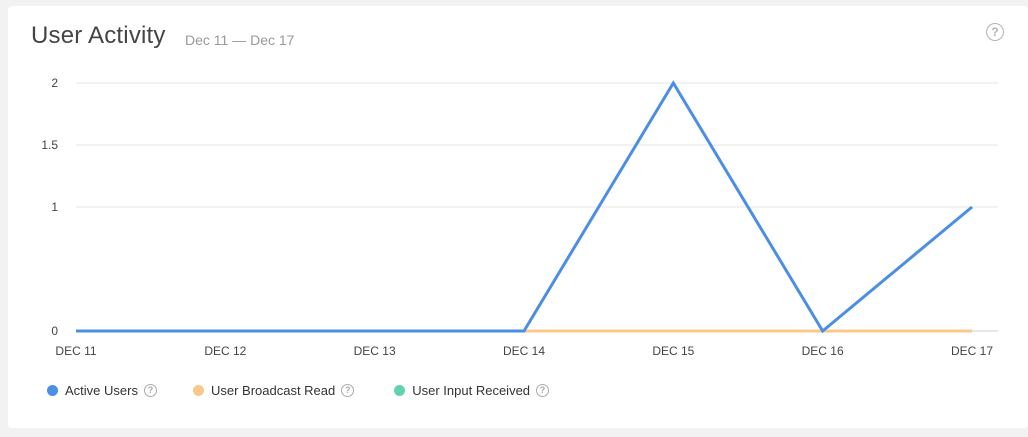 The width and height of the screenshot is (1028, 437). What do you see at coordinates (823, 351) in the screenshot?
I see `x-tick-label: DEC 16` at bounding box center [823, 351].